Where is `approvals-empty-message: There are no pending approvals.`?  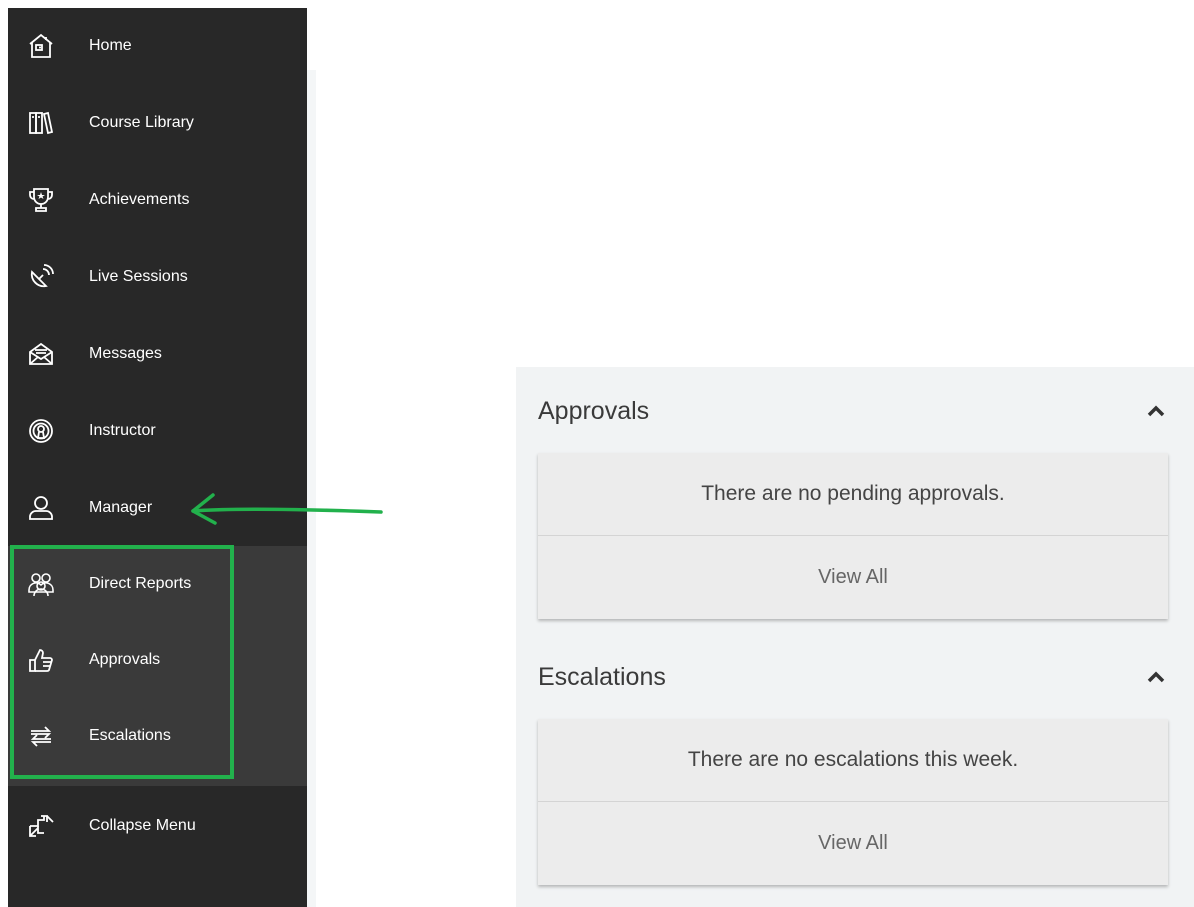
approvals-empty-message: There are no pending approvals. is located at coordinates (853, 494).